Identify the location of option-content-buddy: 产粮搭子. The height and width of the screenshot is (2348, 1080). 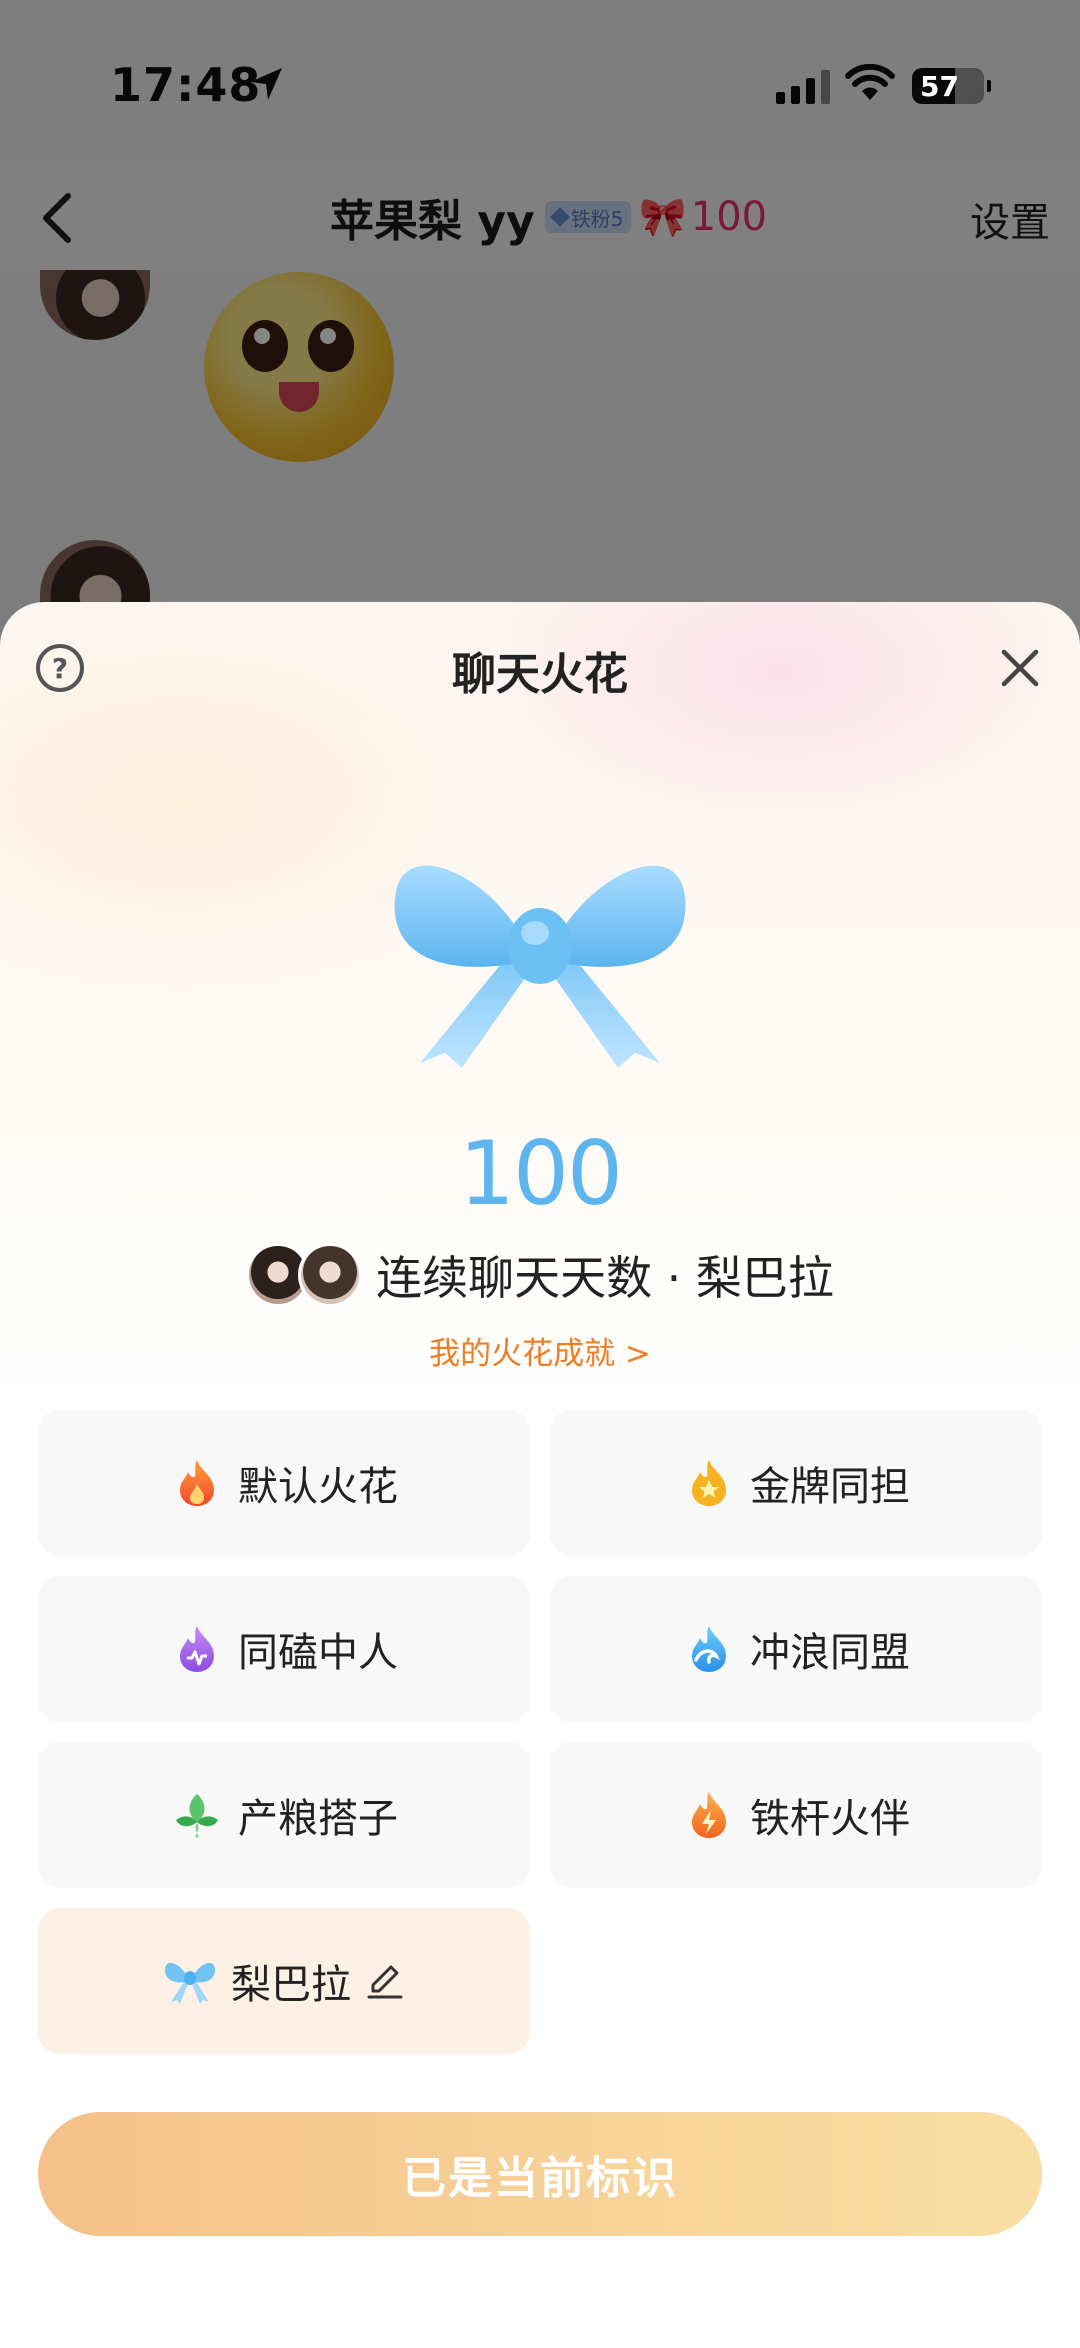
(284, 1815).